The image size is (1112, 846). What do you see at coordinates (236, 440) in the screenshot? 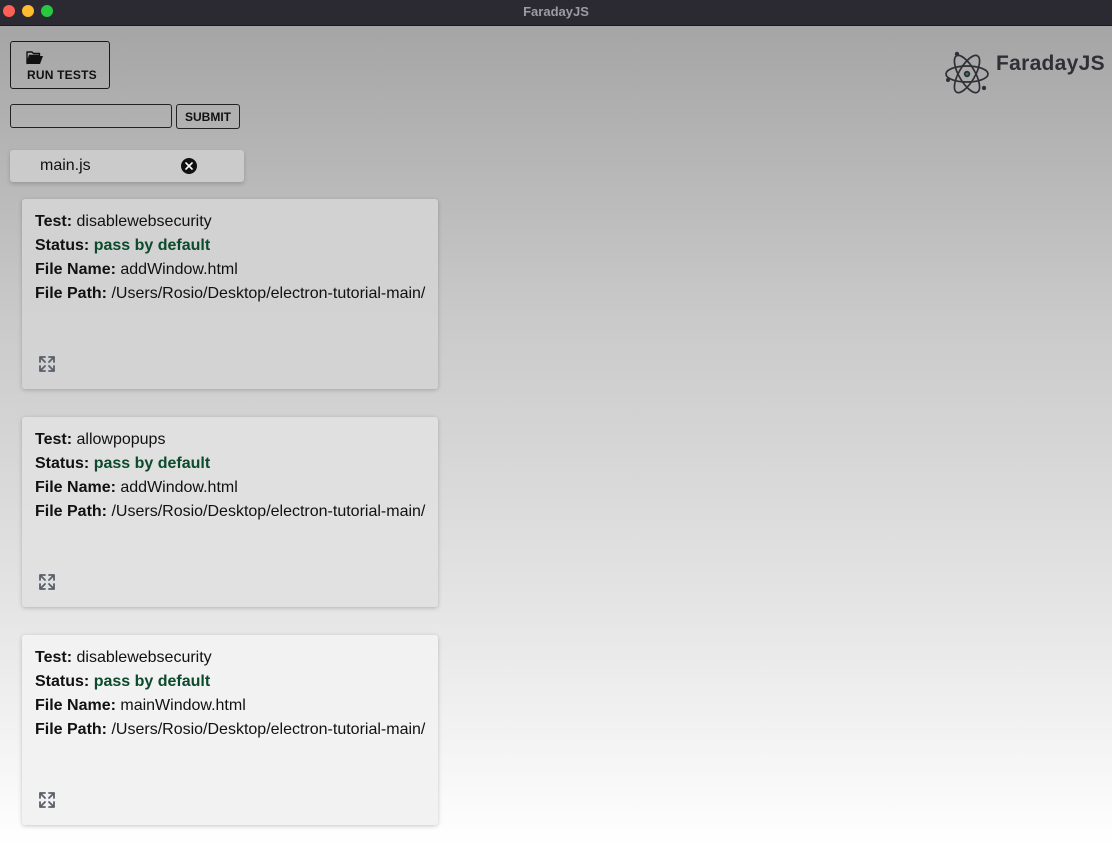
I see `test-row: Test: allowpopups` at bounding box center [236, 440].